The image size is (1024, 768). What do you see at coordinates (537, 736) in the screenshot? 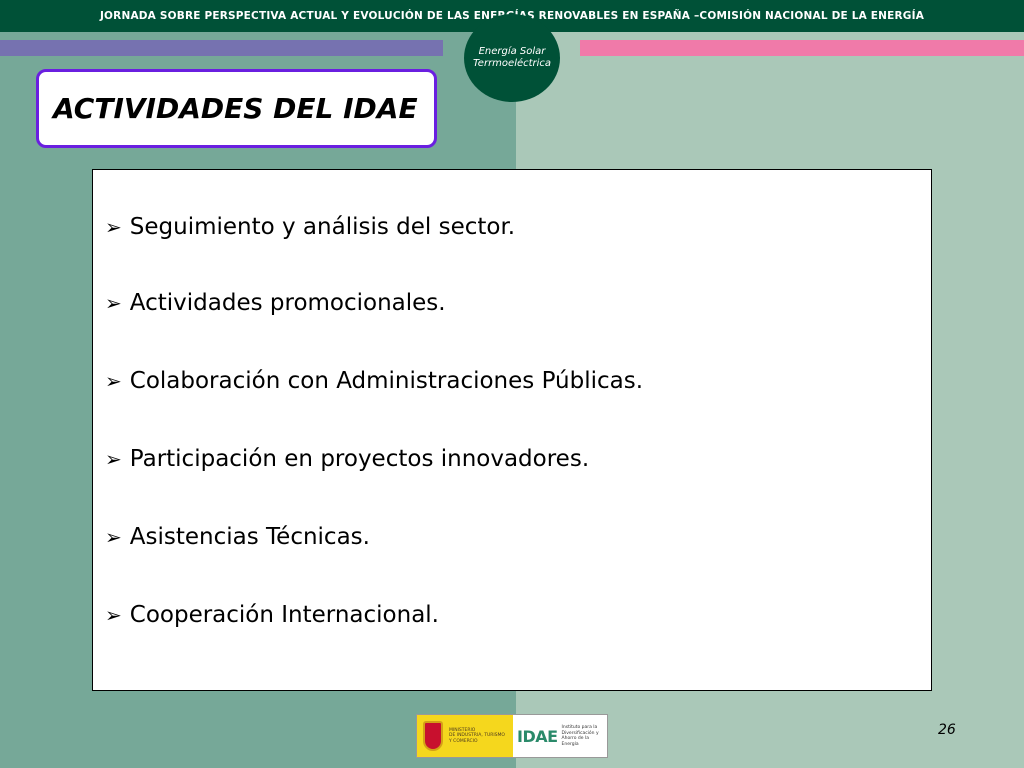
I see `idae-wordmark: IDAE` at bounding box center [537, 736].